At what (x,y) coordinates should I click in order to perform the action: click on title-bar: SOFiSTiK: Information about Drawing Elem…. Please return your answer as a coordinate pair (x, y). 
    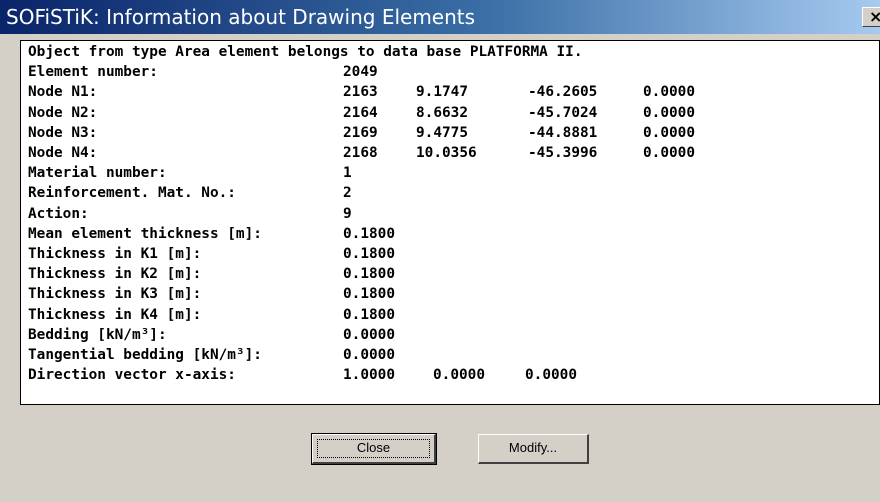
    Looking at the image, I should click on (440, 17).